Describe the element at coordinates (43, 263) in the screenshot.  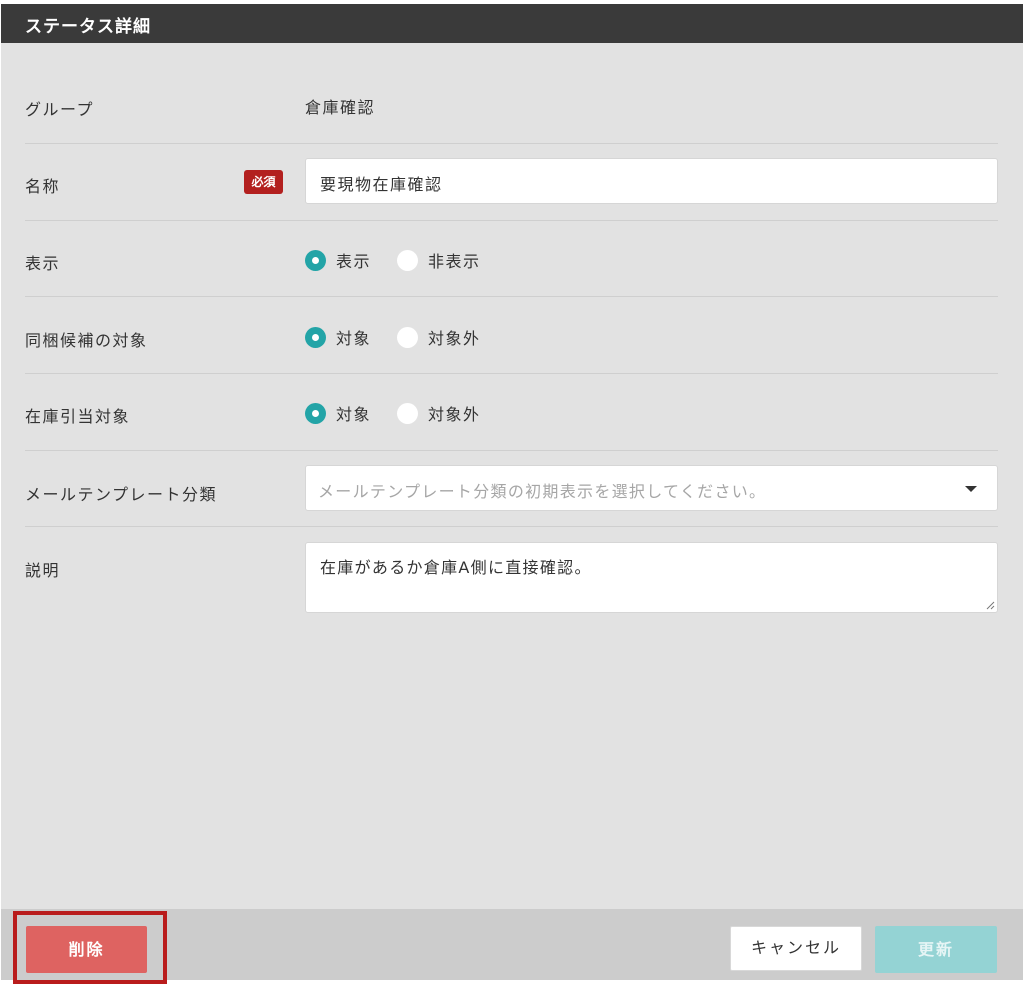
I see `display-label: 表示` at that location.